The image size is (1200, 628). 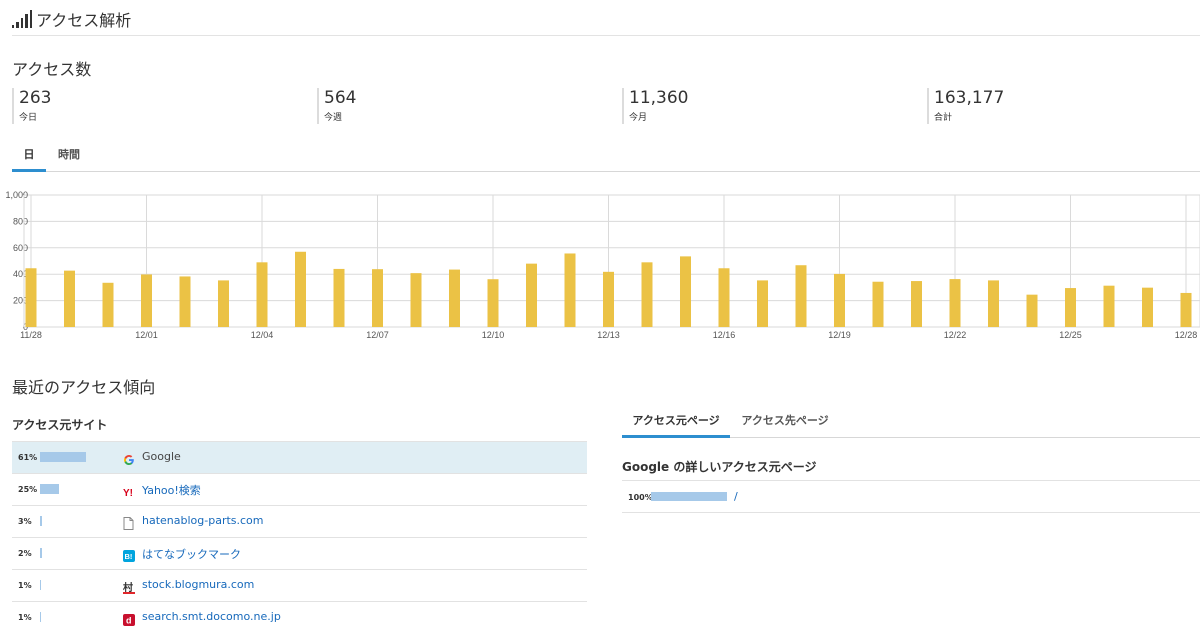 What do you see at coordinates (736, 496) in the screenshot?
I see `detail-page-link: /` at bounding box center [736, 496].